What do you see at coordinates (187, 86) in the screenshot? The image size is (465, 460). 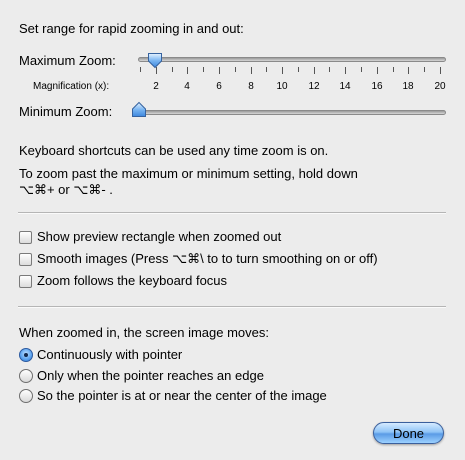 I see `magnification-tick-label: 4` at bounding box center [187, 86].